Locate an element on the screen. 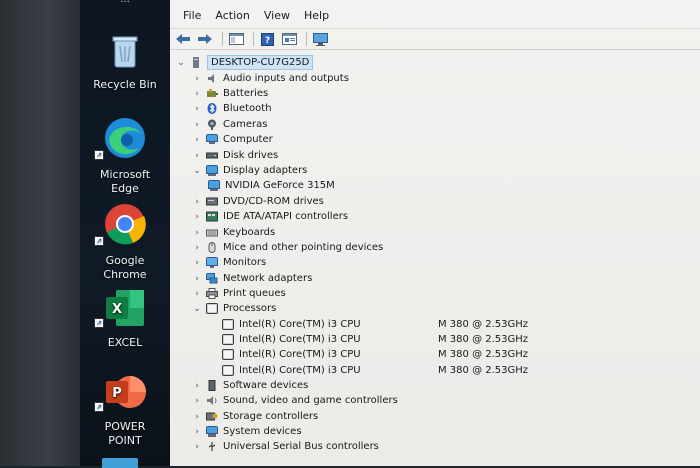 The height and width of the screenshot is (468, 700). tree-category-system-devices: › System devices is located at coordinates (247, 431).